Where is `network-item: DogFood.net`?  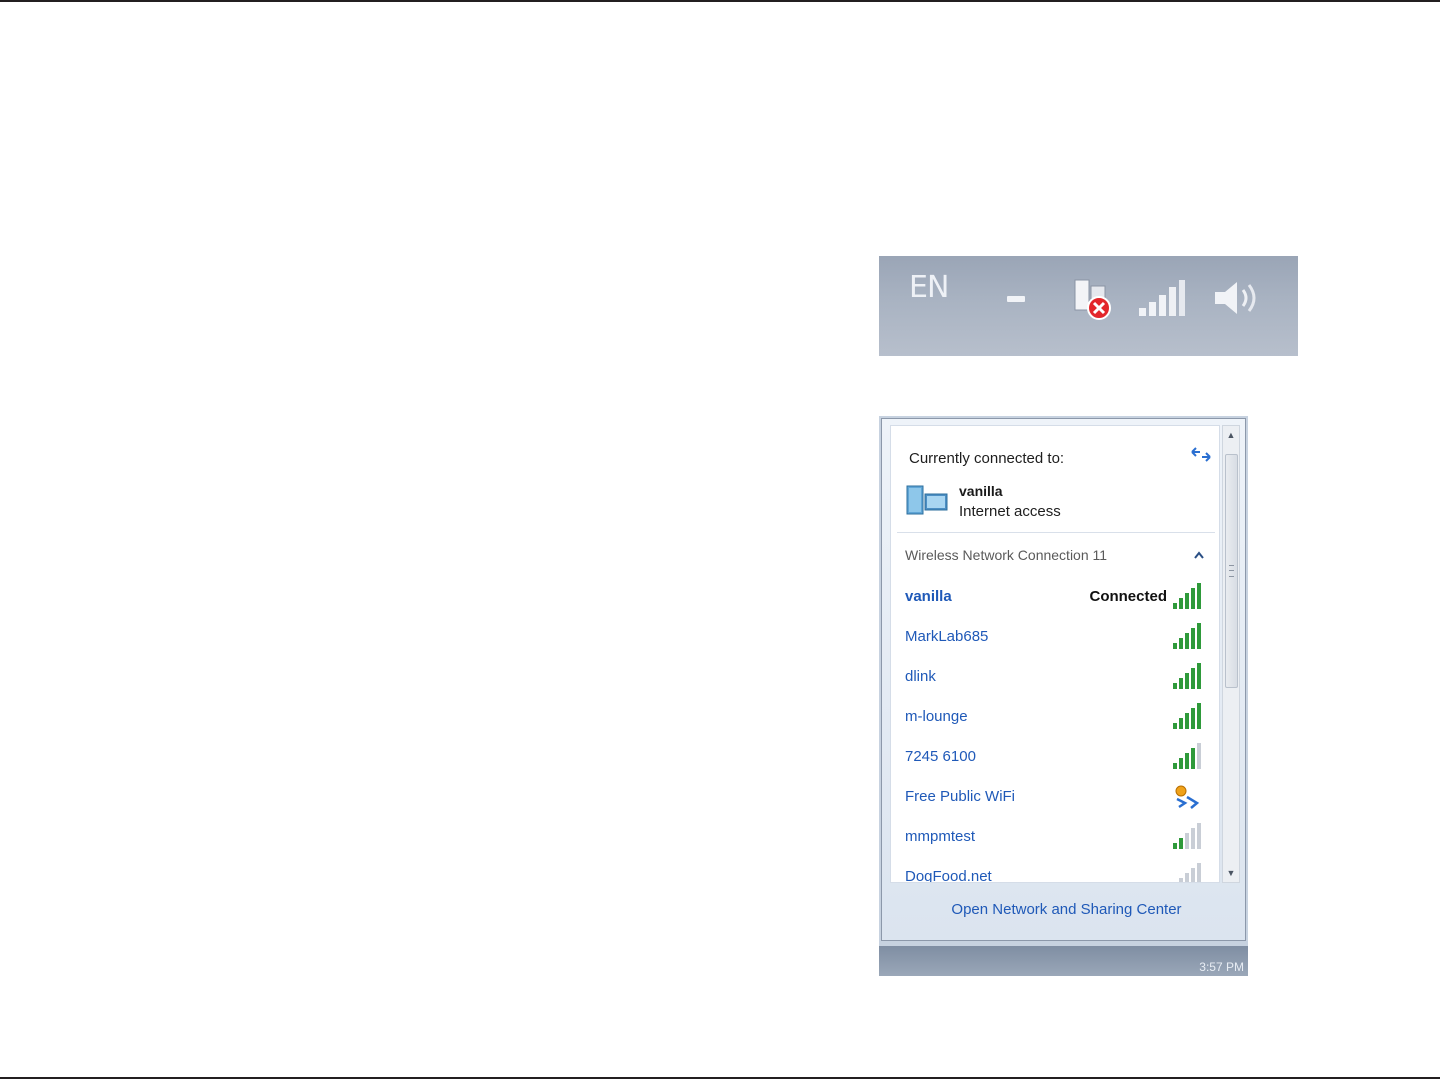 network-item: DogFood.net is located at coordinates (1056, 871).